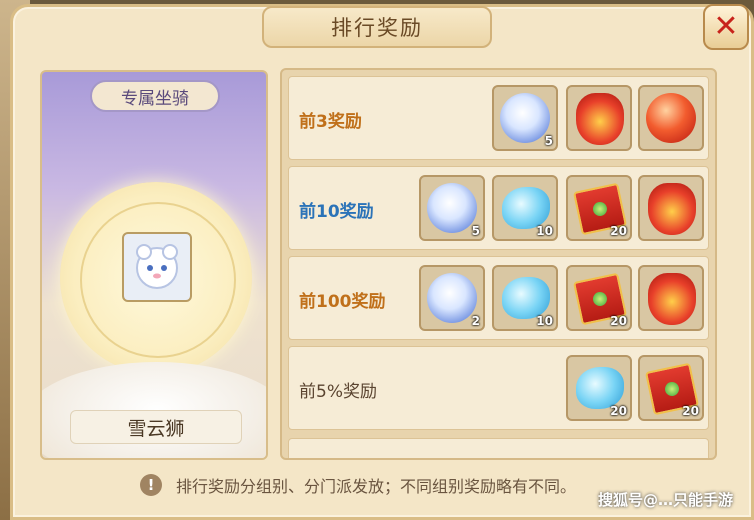  Describe the element at coordinates (452, 298) in the screenshot. I see `snow-lion-orb-icon: 2` at that location.